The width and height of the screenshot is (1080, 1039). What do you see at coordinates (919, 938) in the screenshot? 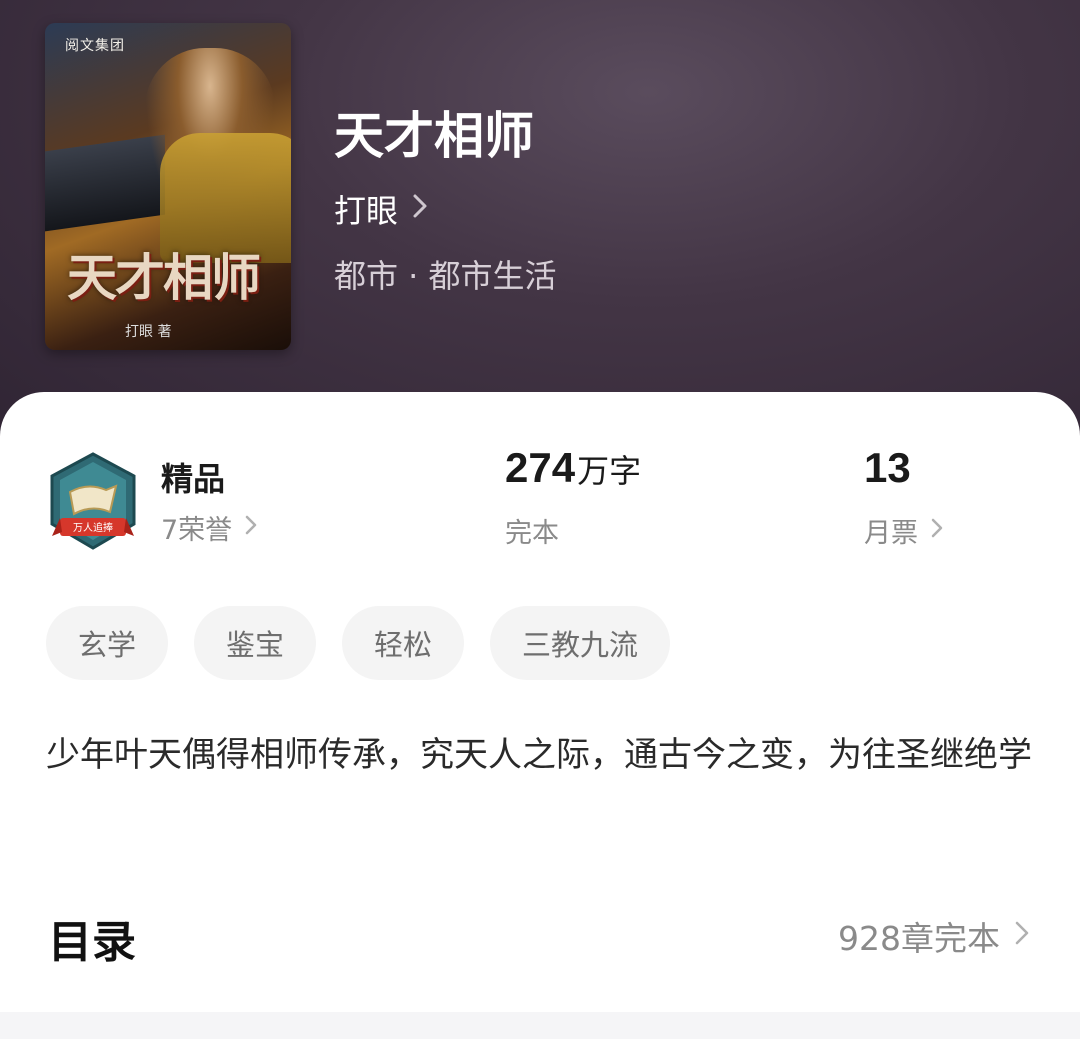
I see `toc-chapter-info: 928章完本` at bounding box center [919, 938].